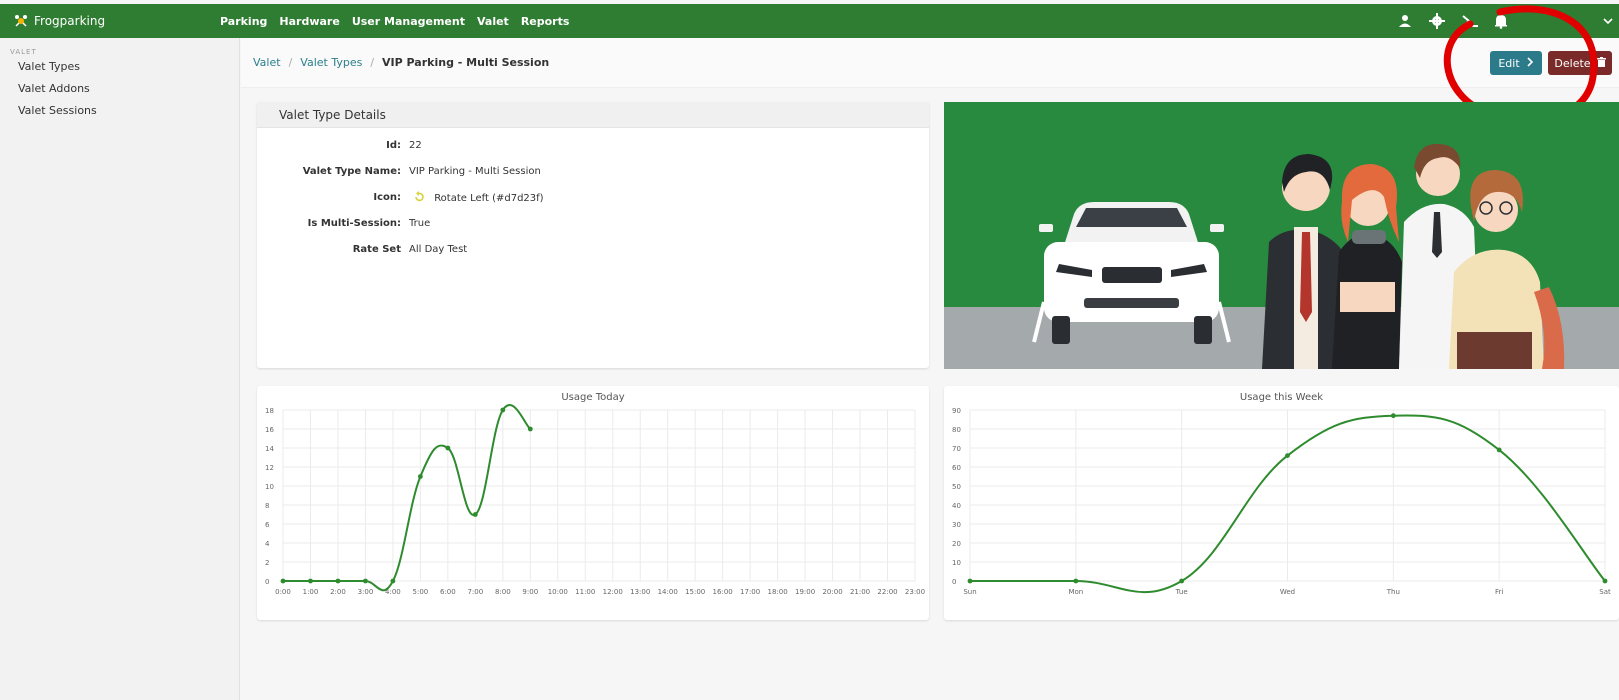 This screenshot has width=1619, height=700. I want to click on detail-value: True, so click(420, 223).